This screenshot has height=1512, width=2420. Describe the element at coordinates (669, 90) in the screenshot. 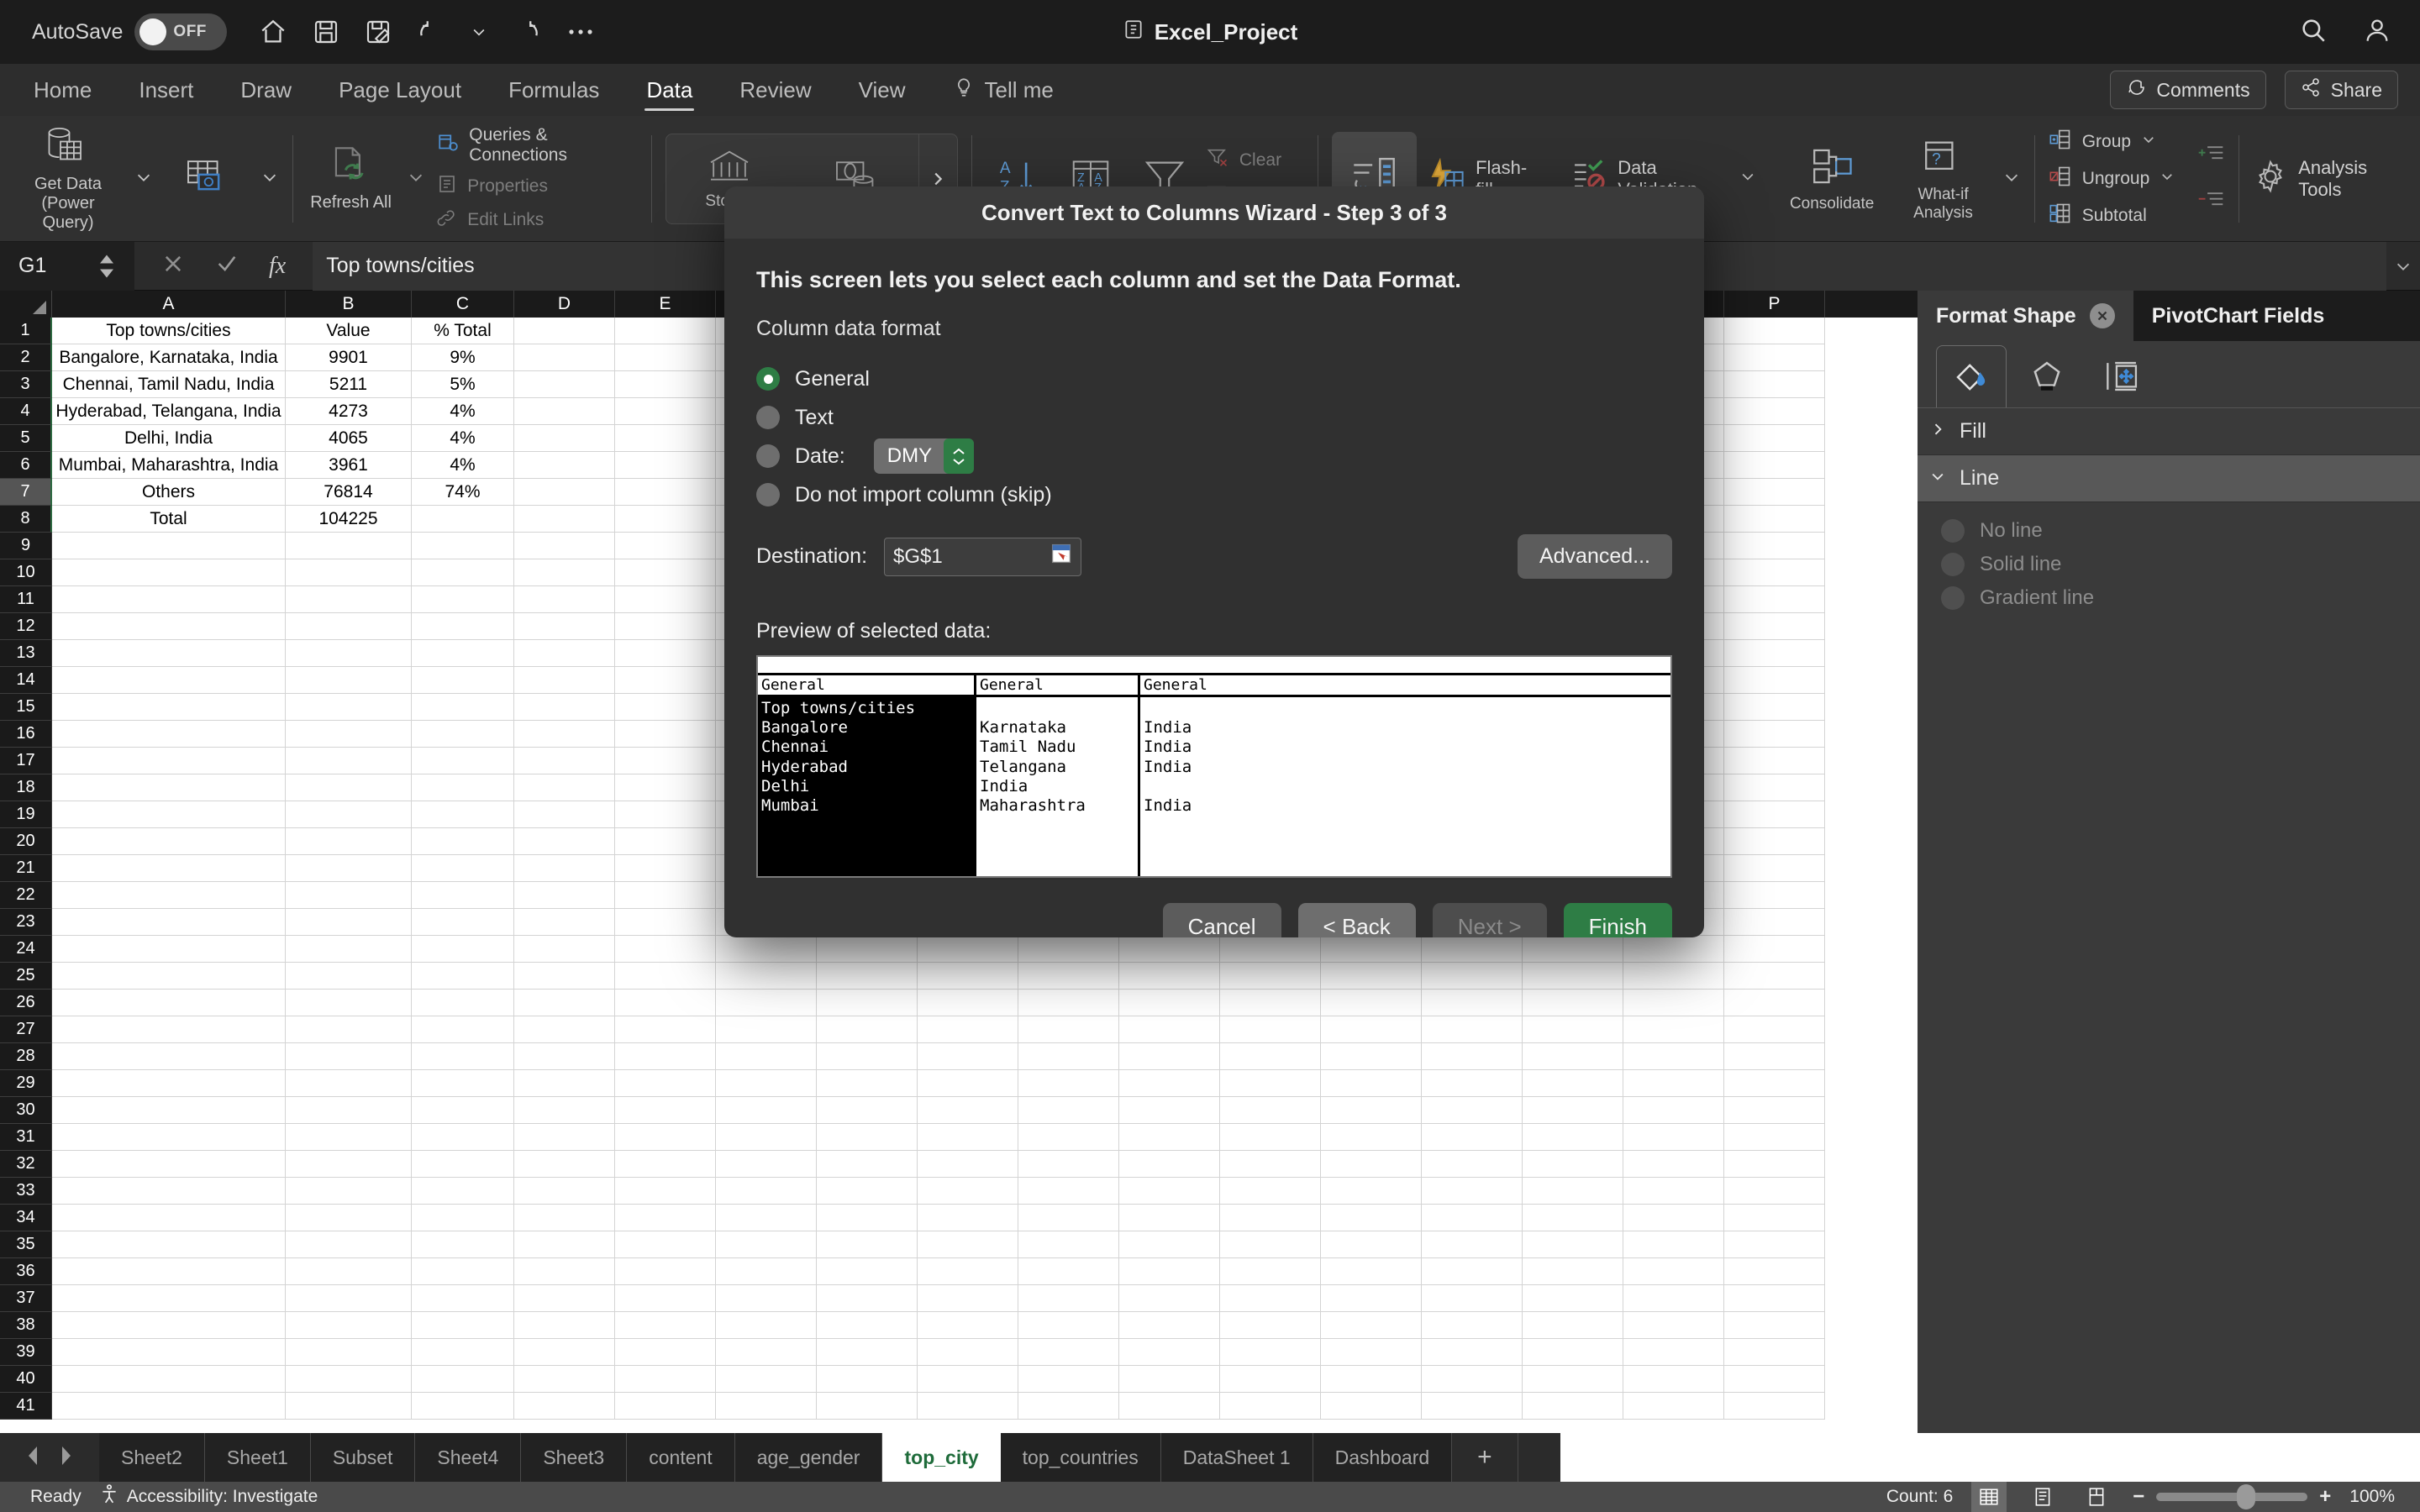

I see `tab-data: Data` at that location.